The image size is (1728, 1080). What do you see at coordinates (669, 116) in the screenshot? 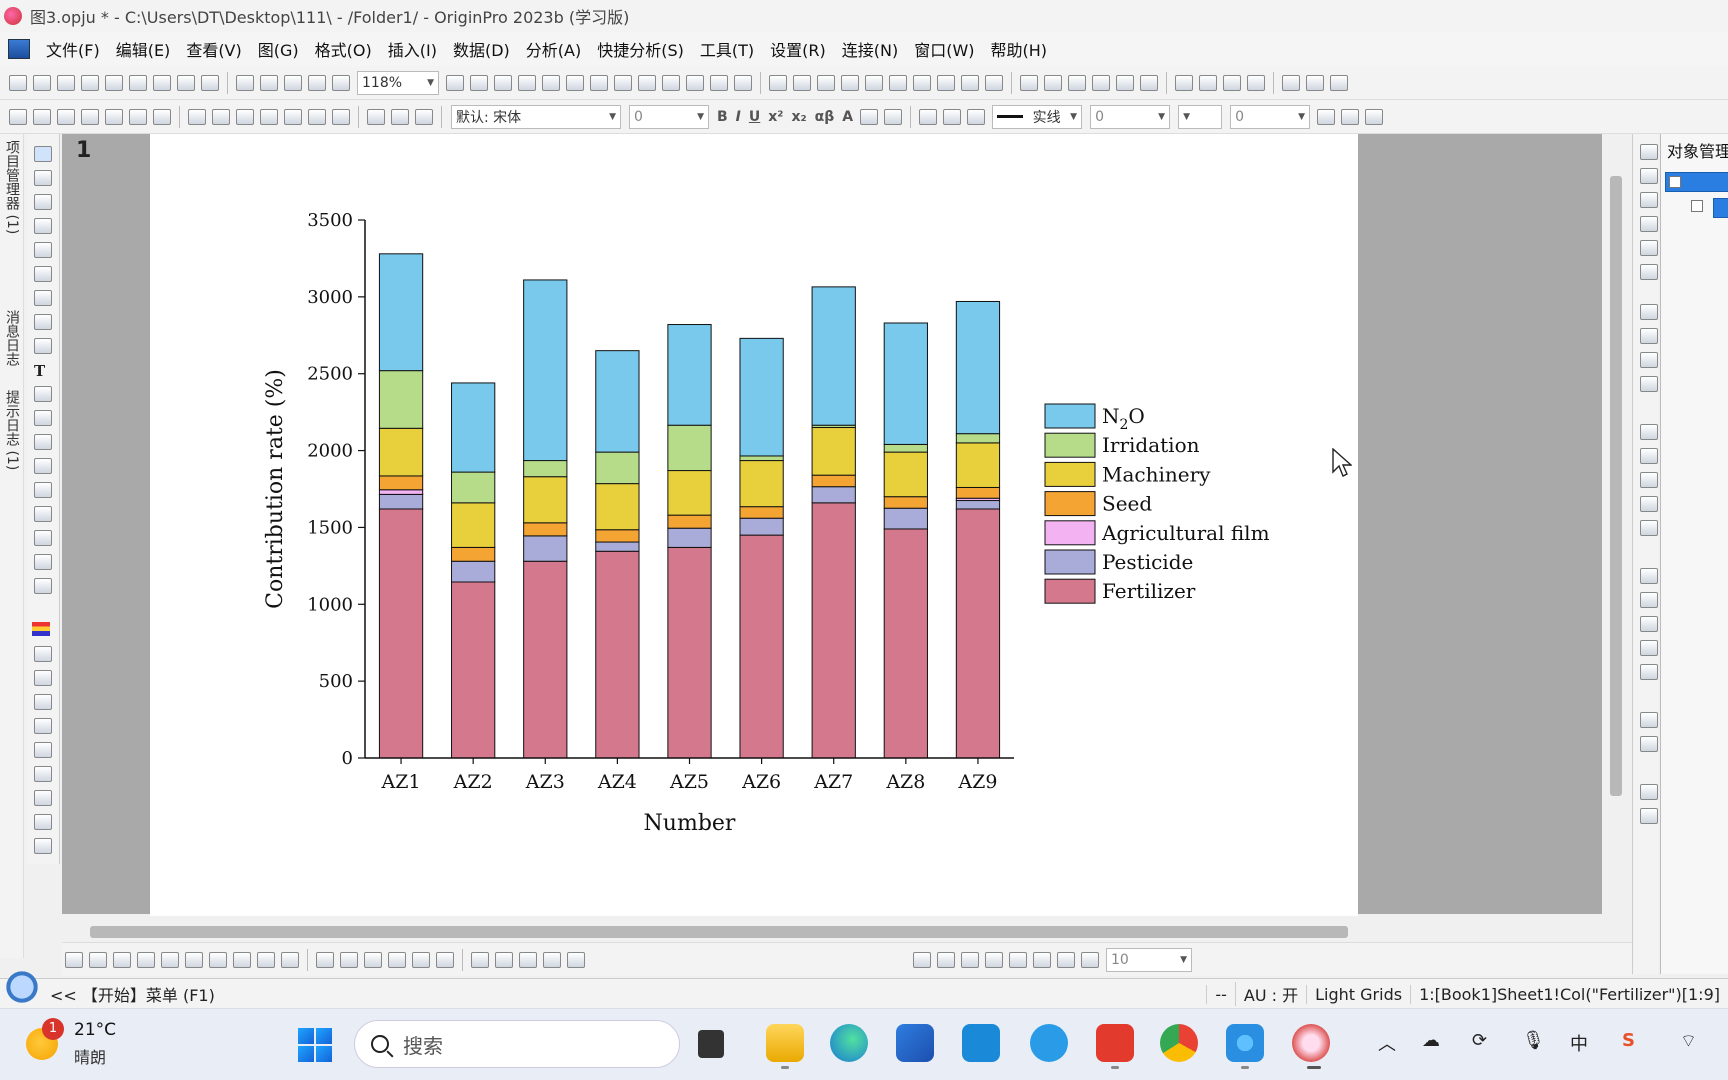
I see `font-size-select: 0 ▼` at bounding box center [669, 116].